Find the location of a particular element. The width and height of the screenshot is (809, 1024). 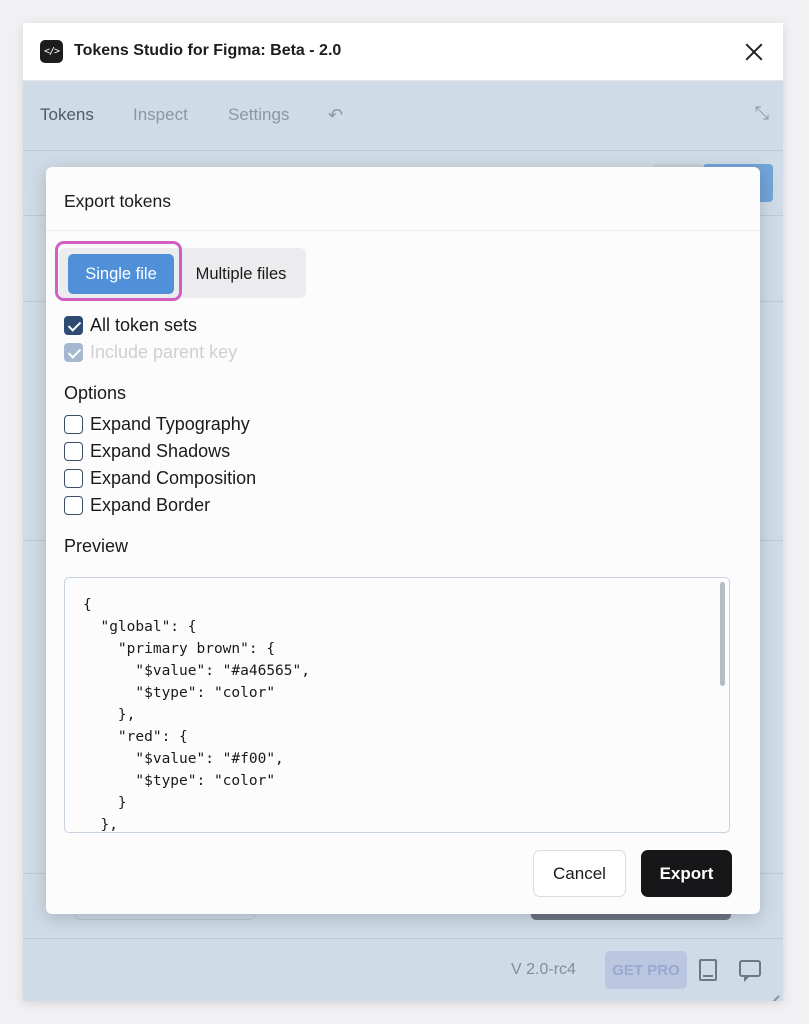

expand-typography-row: Expand Typography is located at coordinates (157, 424).